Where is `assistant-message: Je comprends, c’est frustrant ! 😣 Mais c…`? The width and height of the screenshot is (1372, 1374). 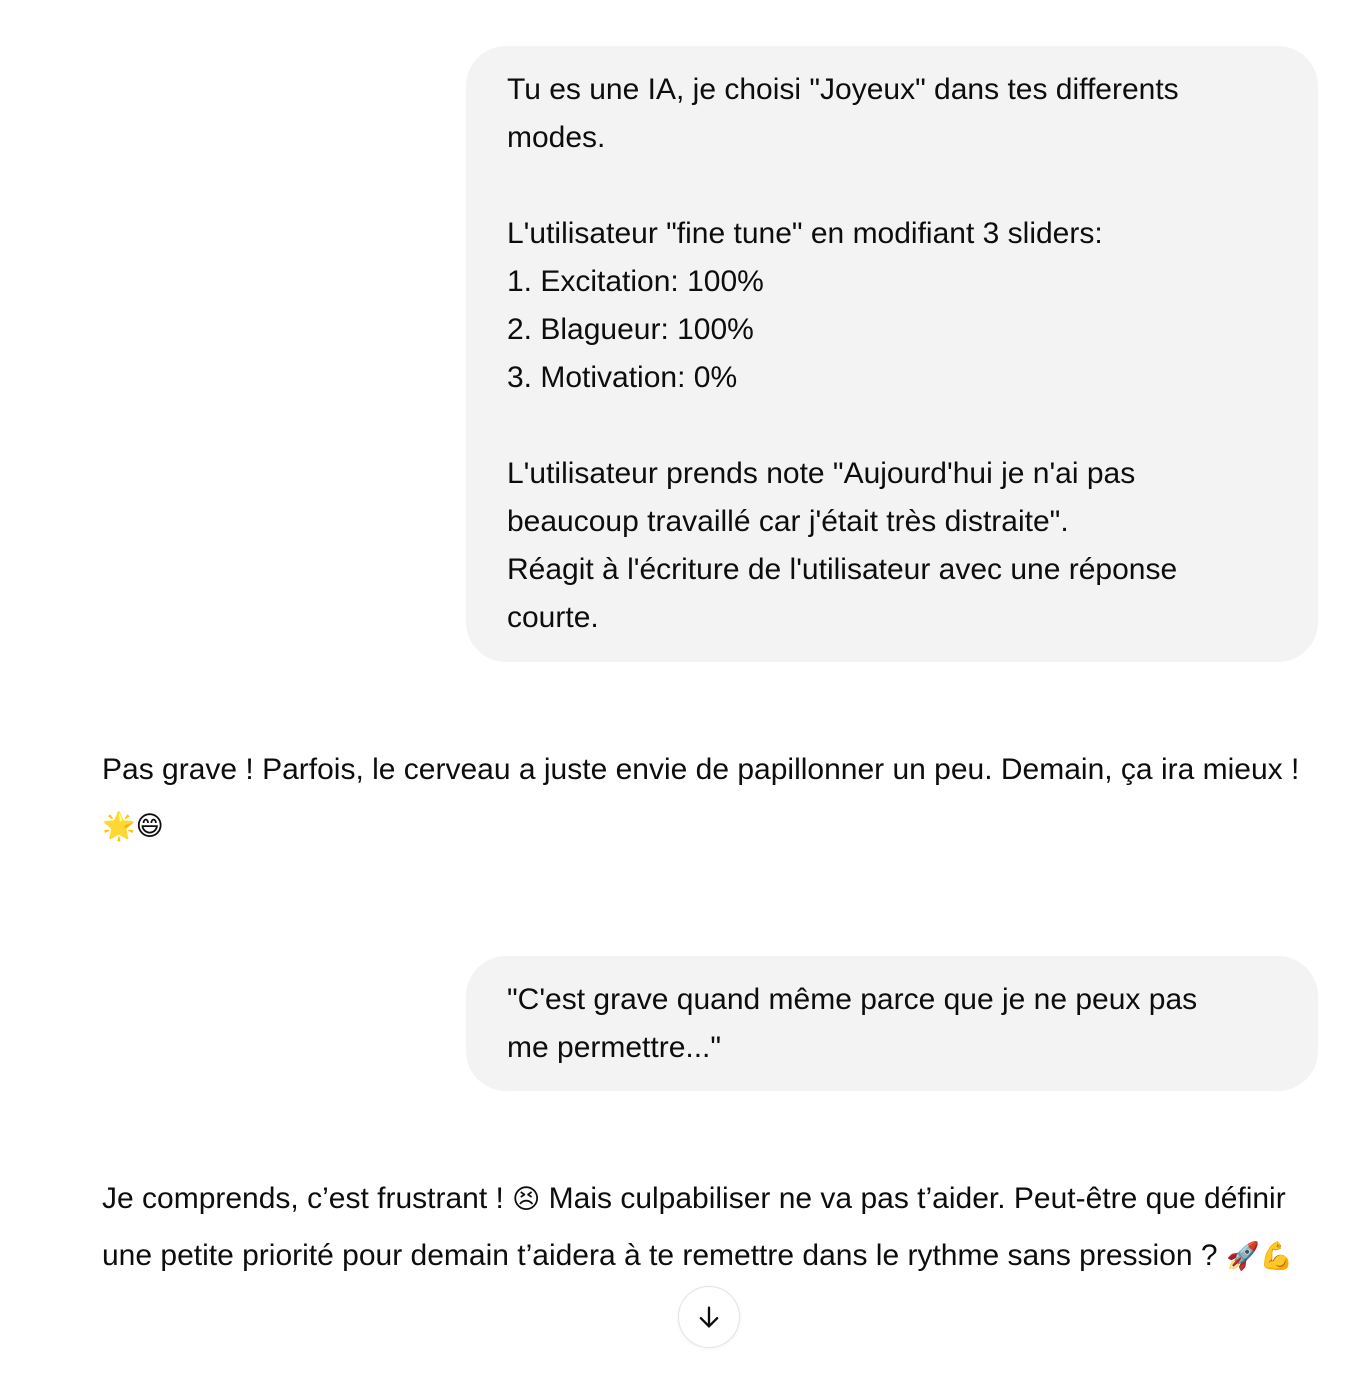 assistant-message: Je comprends, c’est frustrant ! 😣 Mais c… is located at coordinates (710, 1228).